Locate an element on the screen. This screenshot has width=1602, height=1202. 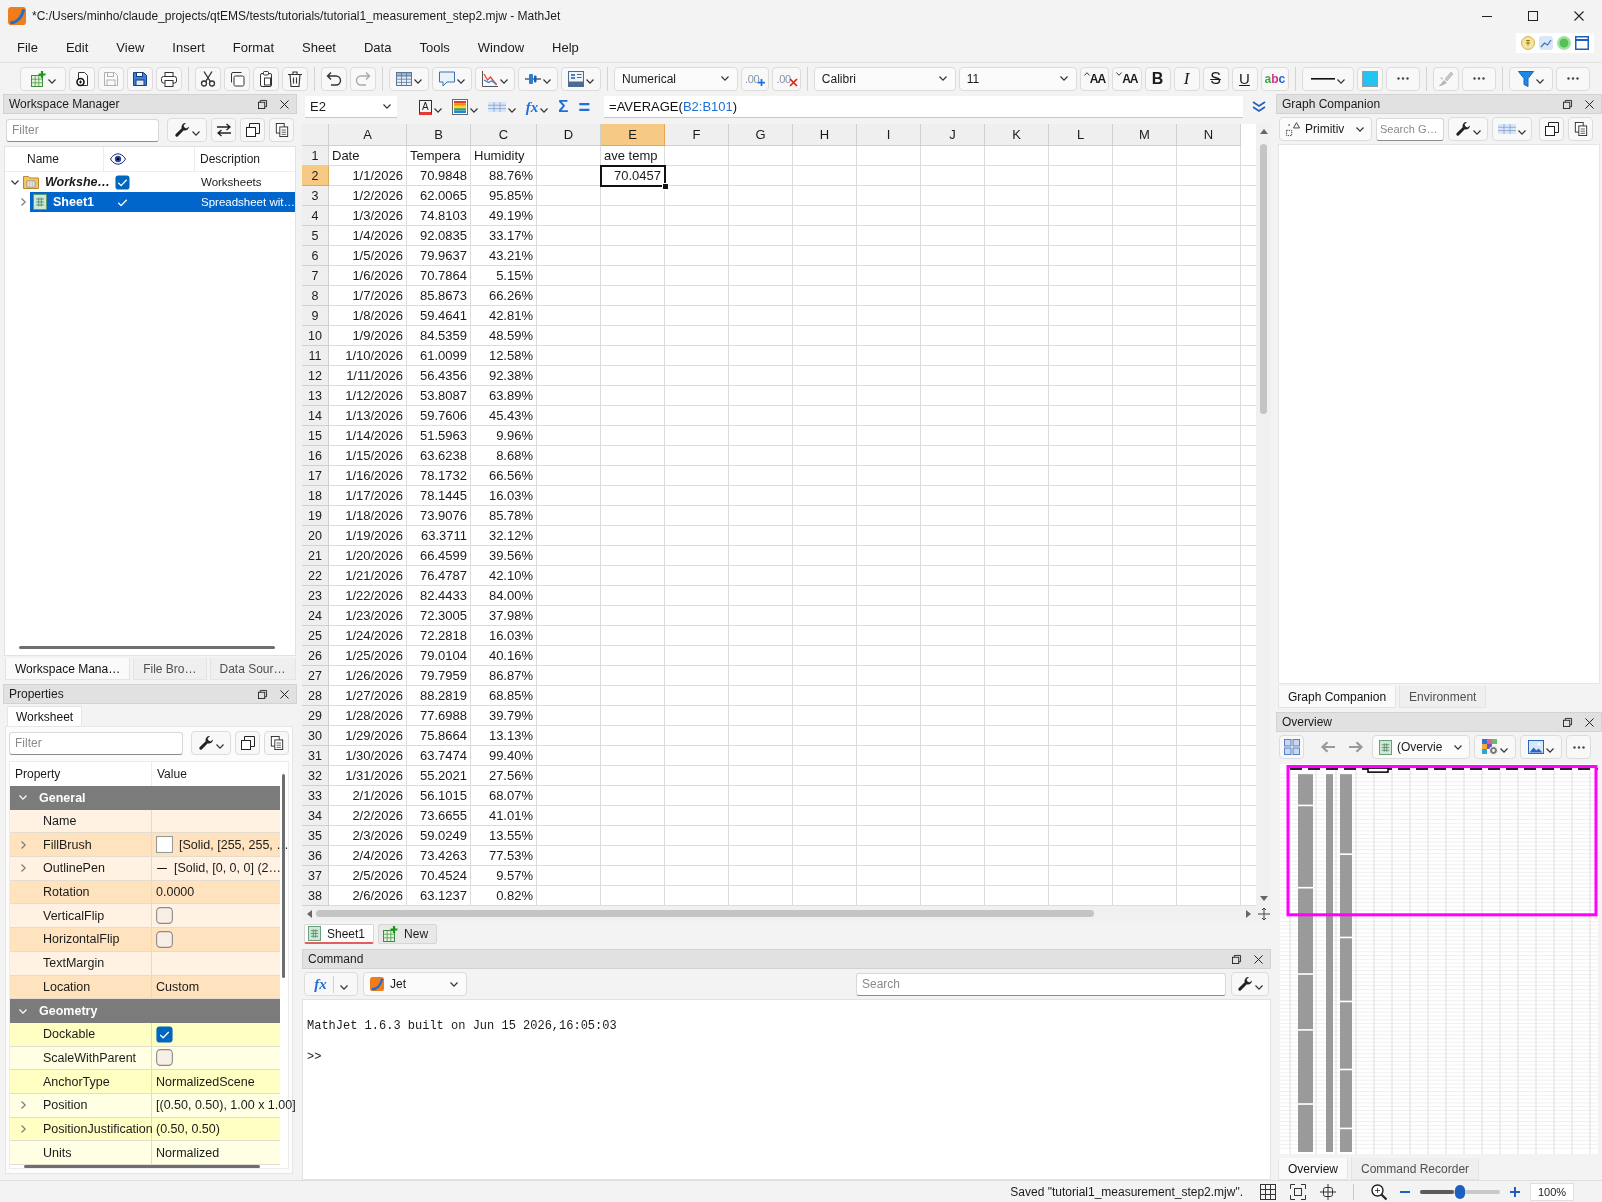
grow-font-button: AA is located at coordinates (1094, 78).